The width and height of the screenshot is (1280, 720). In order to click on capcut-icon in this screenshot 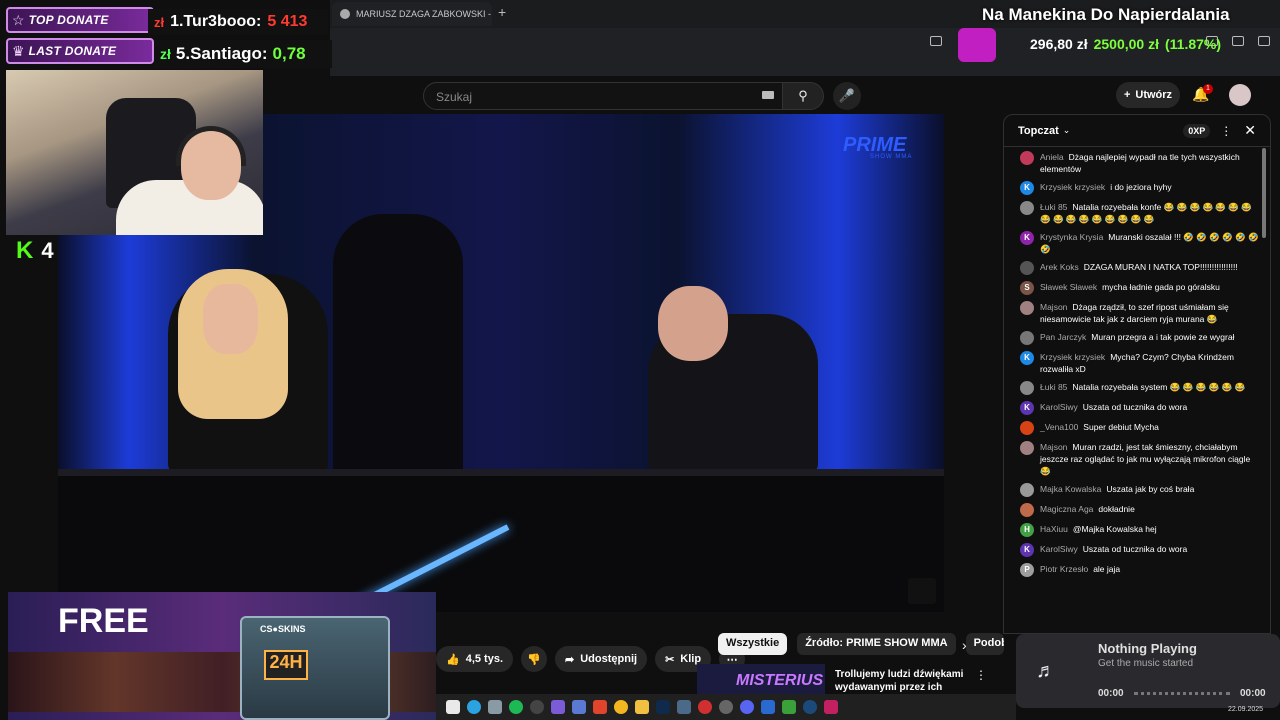, I will do `click(705, 707)`.